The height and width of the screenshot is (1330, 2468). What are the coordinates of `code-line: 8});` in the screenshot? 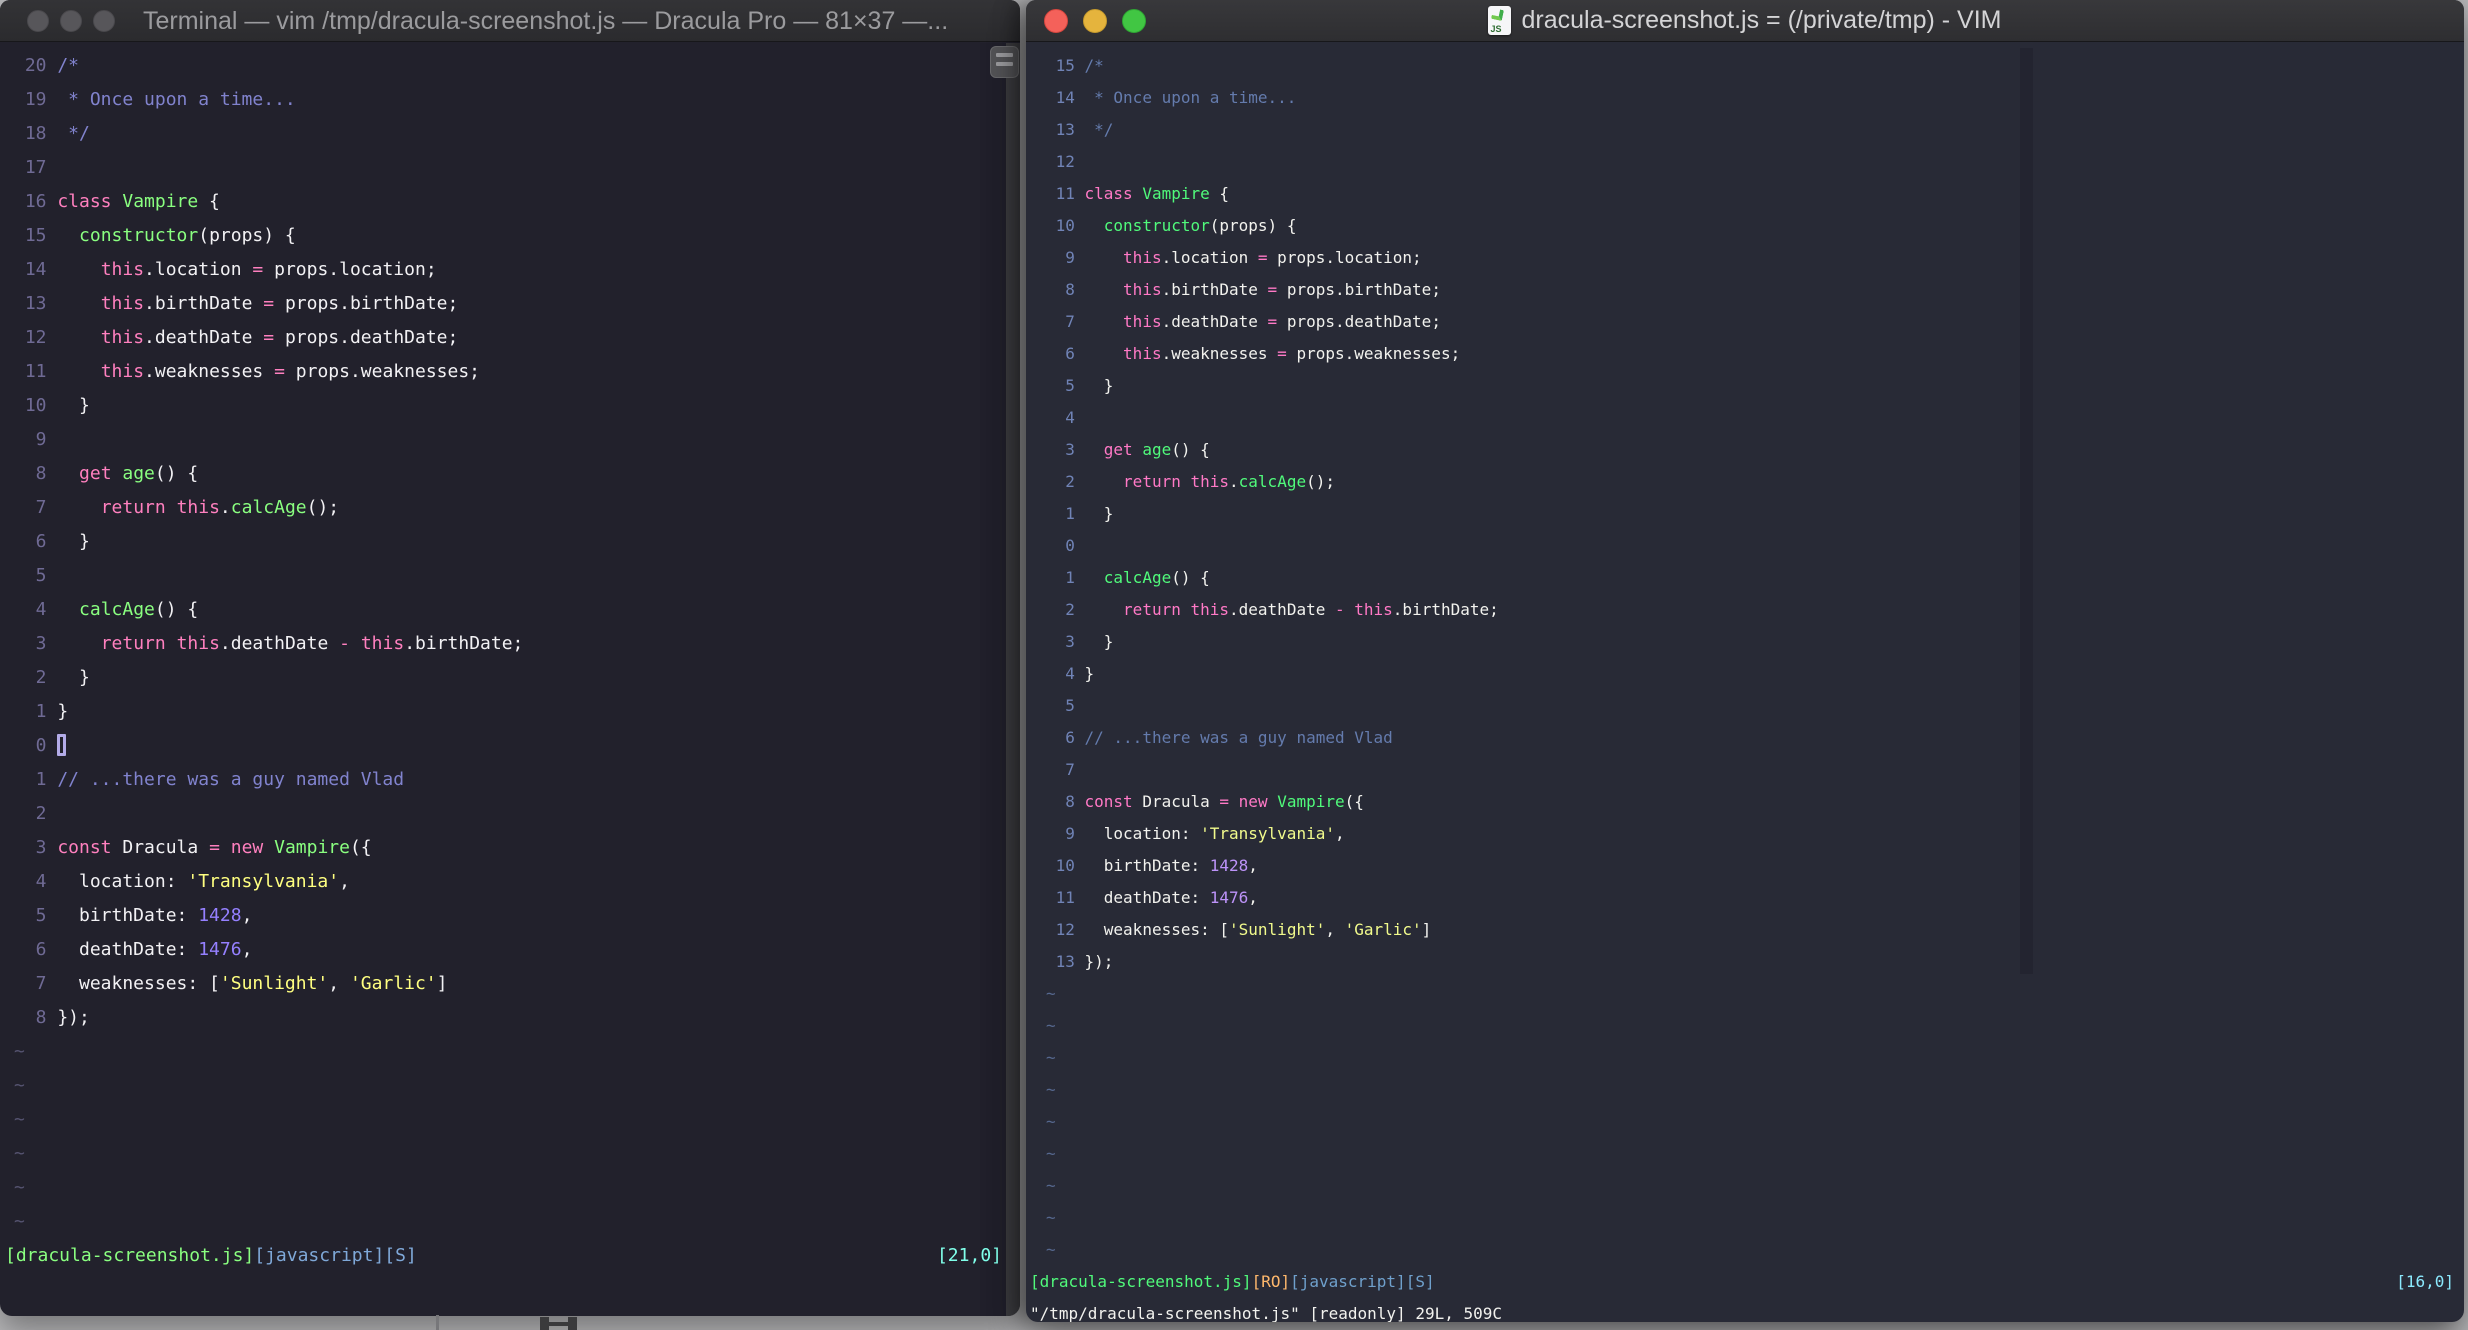 It's located at (62, 1017).